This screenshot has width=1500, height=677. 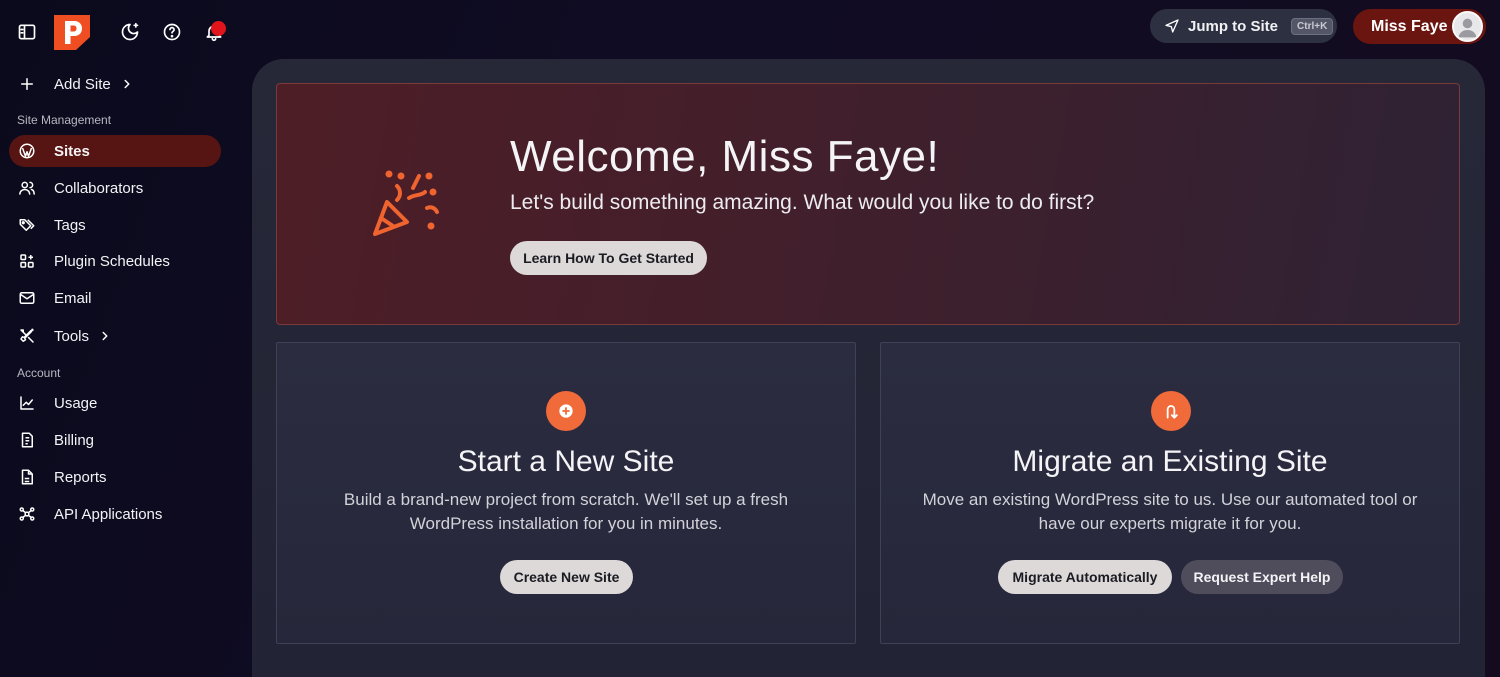 What do you see at coordinates (115, 298) in the screenshot?
I see `sidebar-item-email: Email` at bounding box center [115, 298].